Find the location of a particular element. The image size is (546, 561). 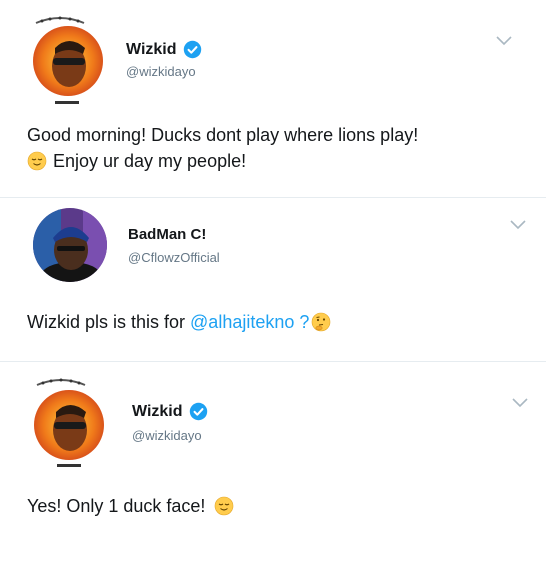

mention-link: @alhajitekno is located at coordinates (242, 322).